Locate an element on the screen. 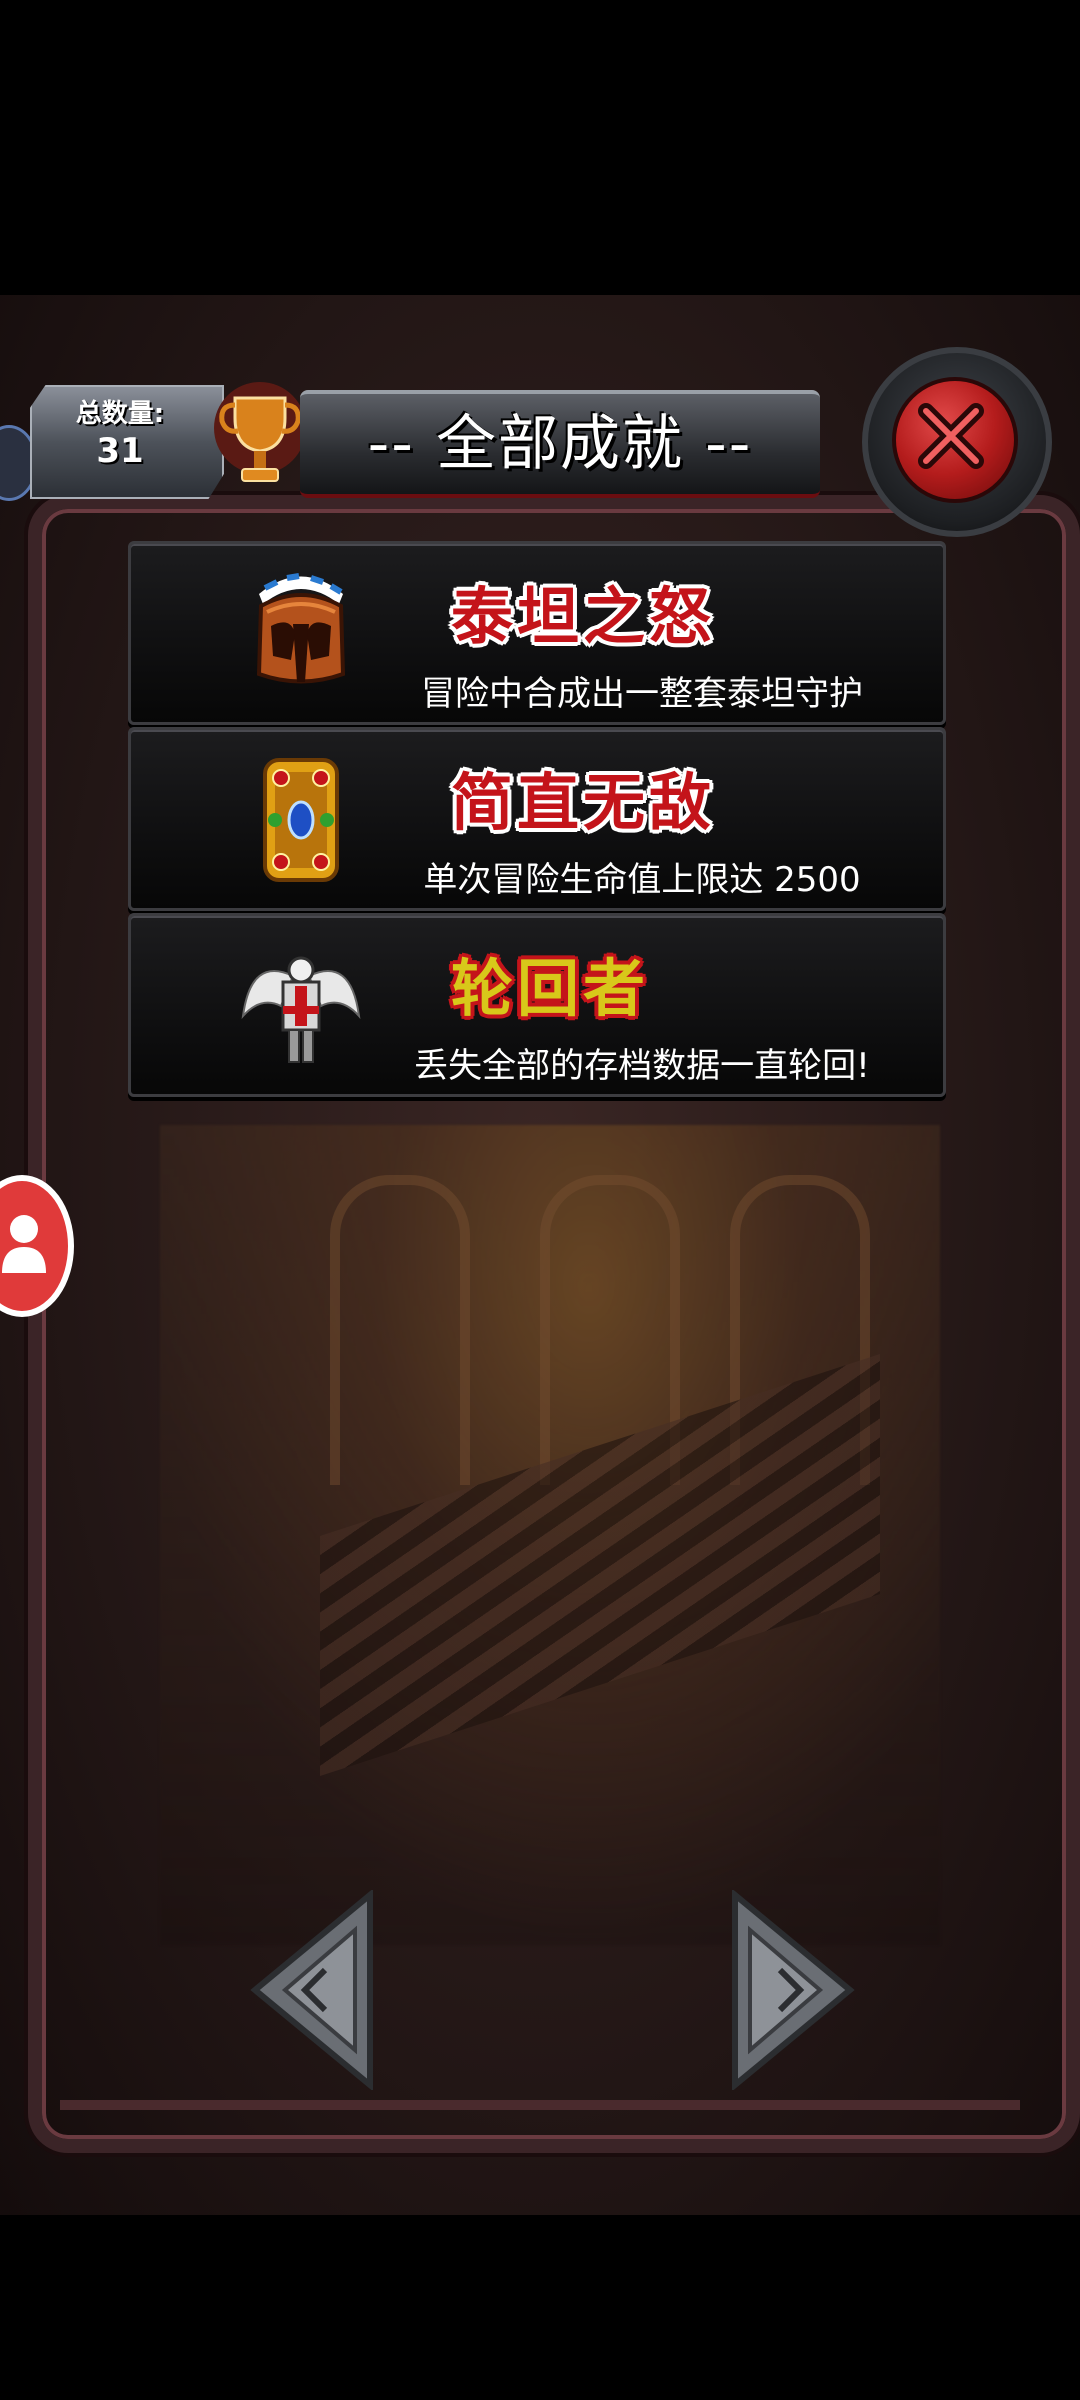  previous-page-arrow-icon is located at coordinates (315, 1990).